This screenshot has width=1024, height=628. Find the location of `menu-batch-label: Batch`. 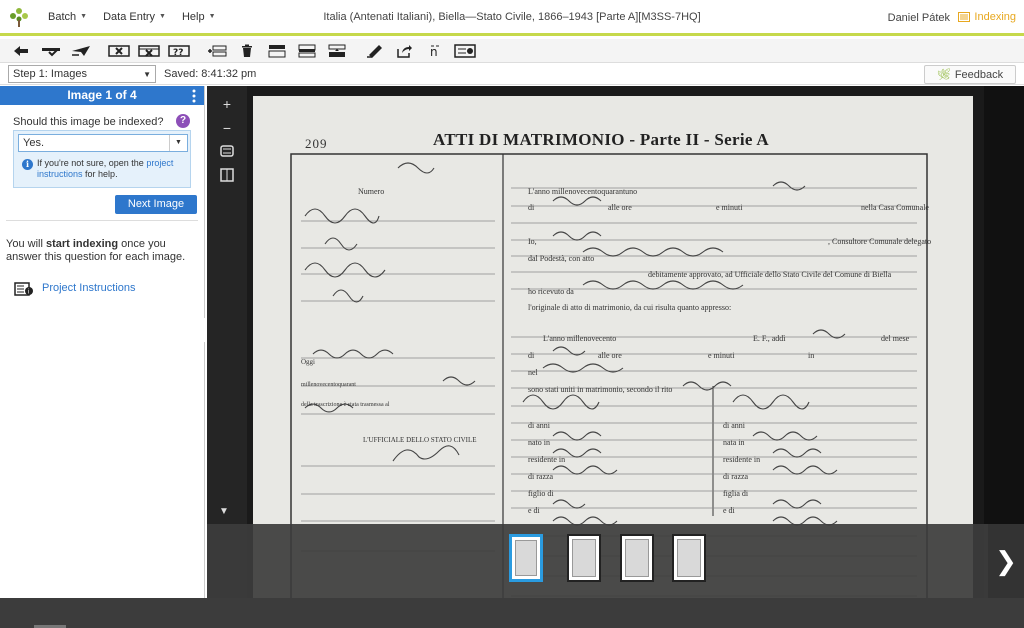

menu-batch-label: Batch is located at coordinates (62, 16).